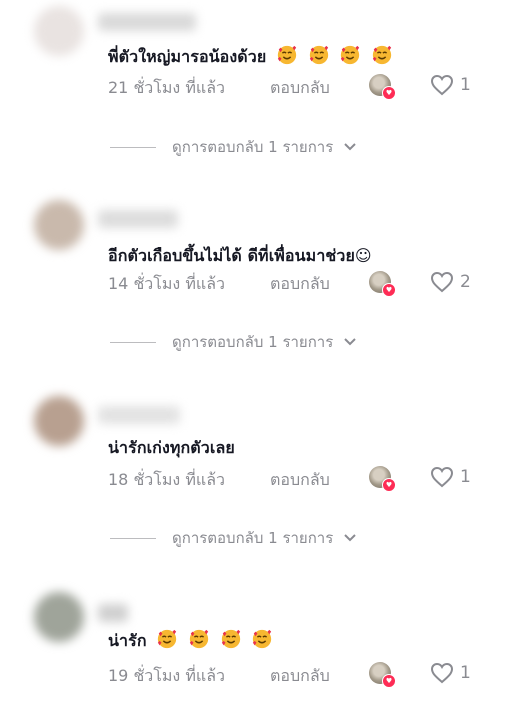 The height and width of the screenshot is (713, 511). What do you see at coordinates (187, 56) in the screenshot?
I see `comment-body: พี่ตัวใหญ่มารอน้องด้วย` at bounding box center [187, 56].